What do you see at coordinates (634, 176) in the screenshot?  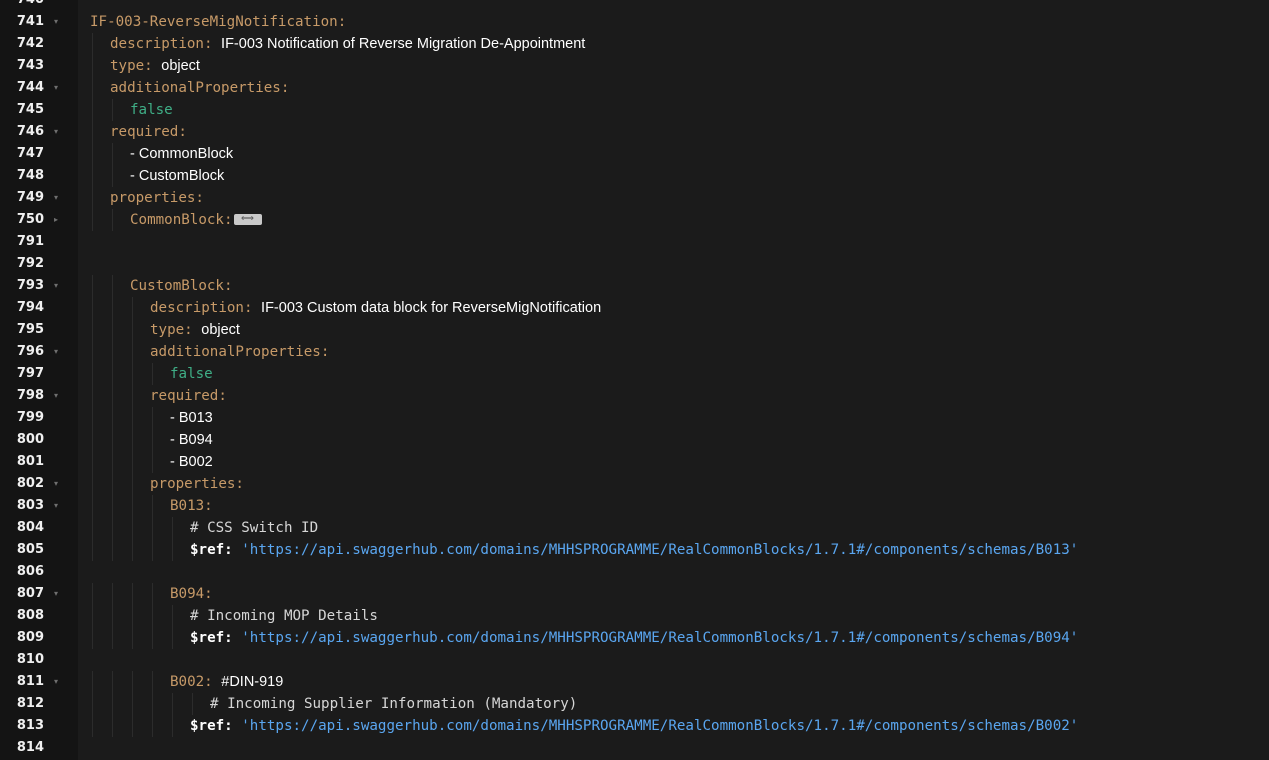 I see `code-line: 748 - CustomBlock` at bounding box center [634, 176].